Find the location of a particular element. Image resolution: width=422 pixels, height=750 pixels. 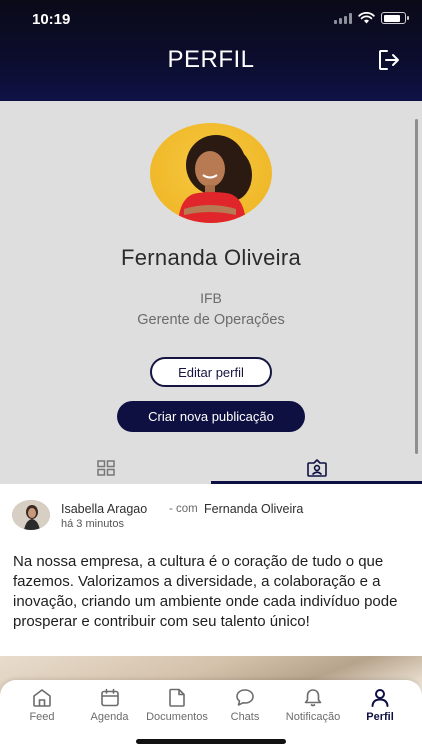

battery-icon is located at coordinates (395, 18).